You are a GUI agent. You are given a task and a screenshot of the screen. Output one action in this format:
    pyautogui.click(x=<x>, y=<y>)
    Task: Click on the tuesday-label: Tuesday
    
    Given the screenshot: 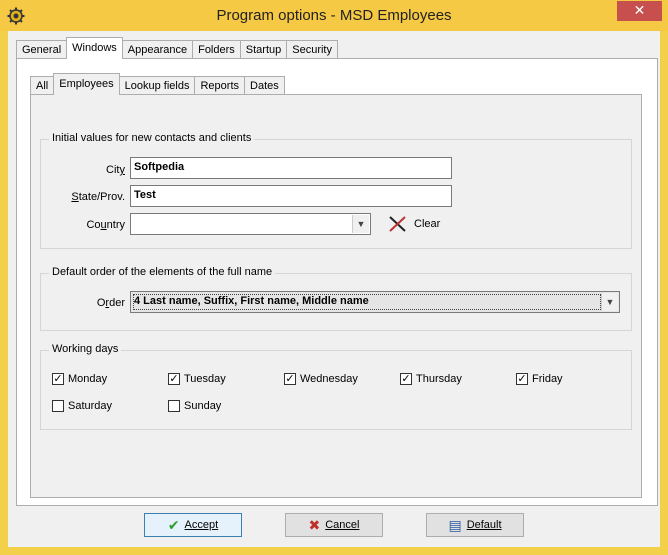 What is the action you would take?
    pyautogui.click(x=205, y=379)
    